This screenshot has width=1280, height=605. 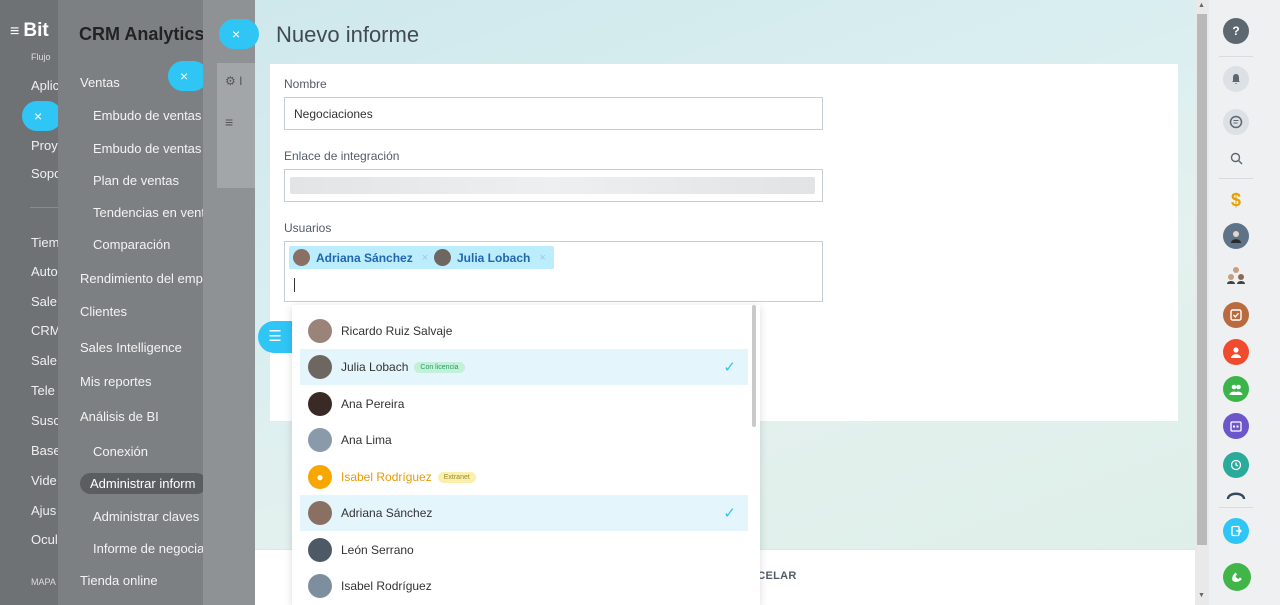 What do you see at coordinates (119, 580) in the screenshot?
I see `crm-menu-item: Tienda online` at bounding box center [119, 580].